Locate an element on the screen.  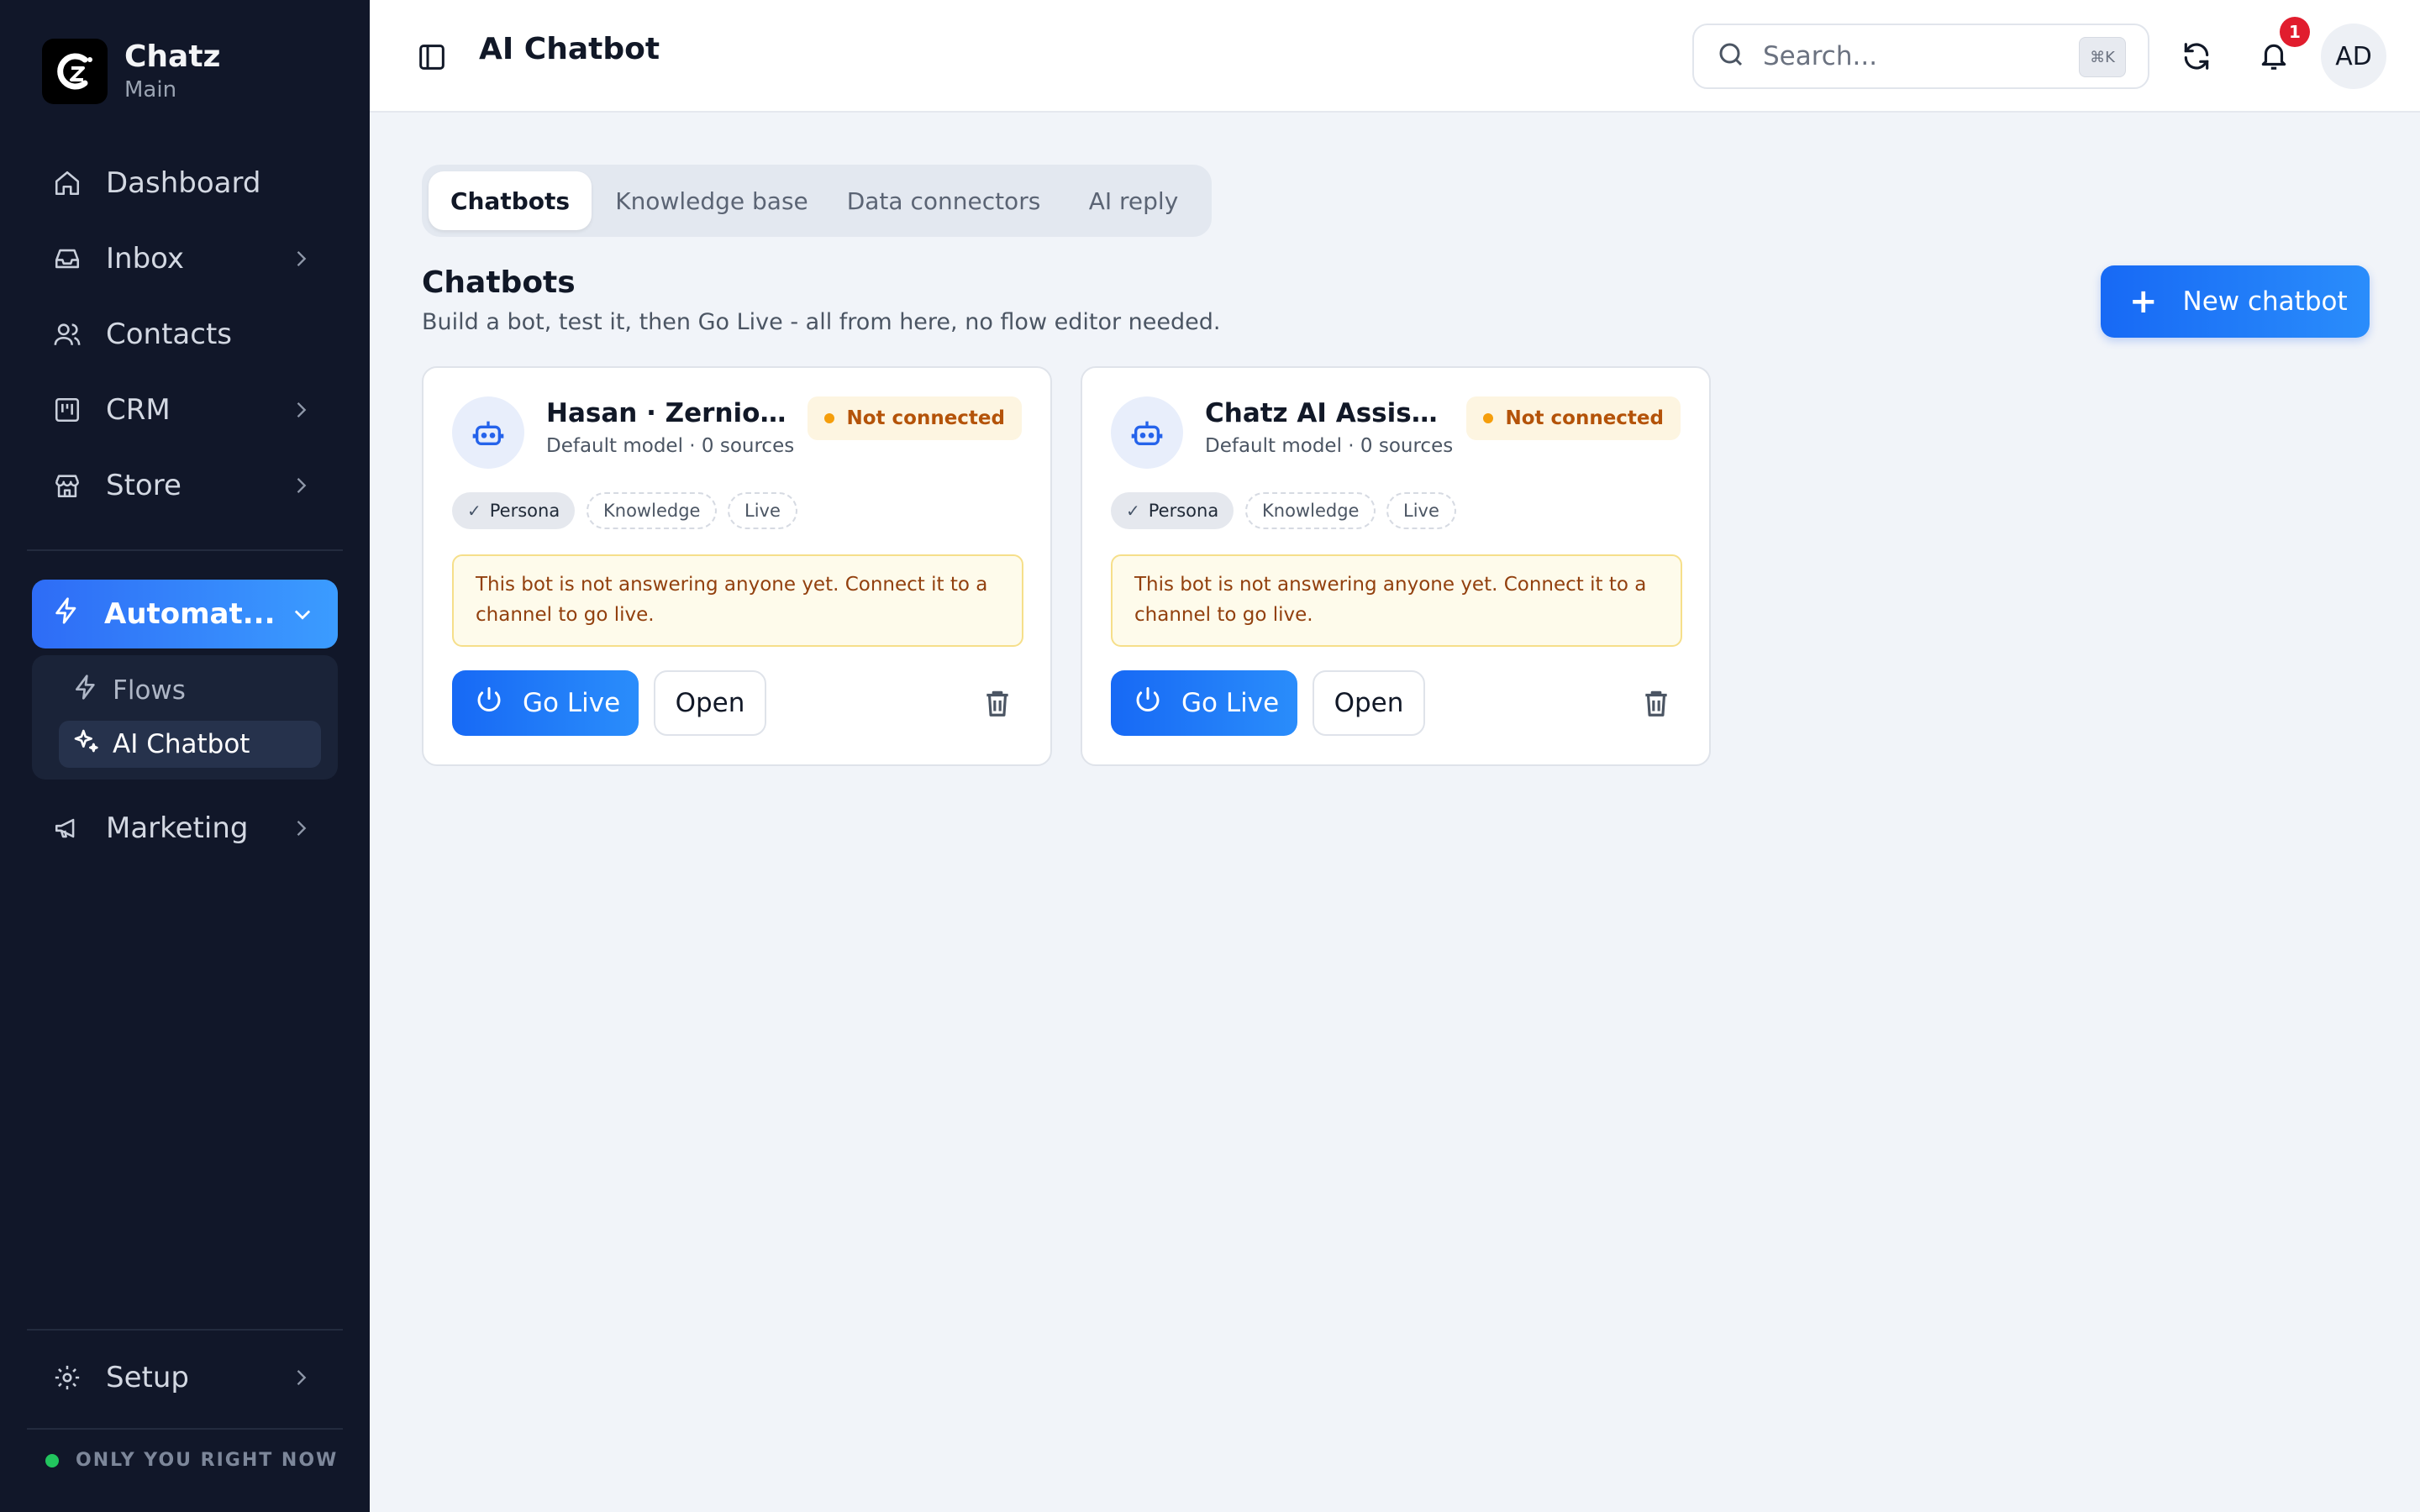
new-chatbot-label: New chatbot is located at coordinates (2265, 301).